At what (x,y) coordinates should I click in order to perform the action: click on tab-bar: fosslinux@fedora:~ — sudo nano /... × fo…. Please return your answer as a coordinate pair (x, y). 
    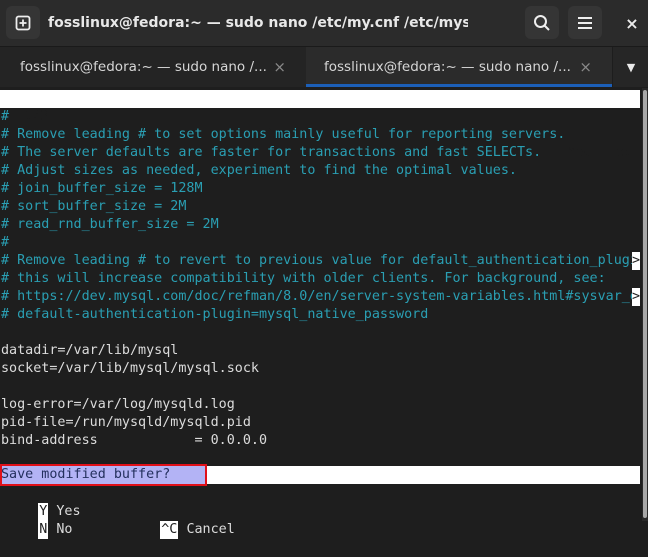
    Looking at the image, I should click on (324, 67).